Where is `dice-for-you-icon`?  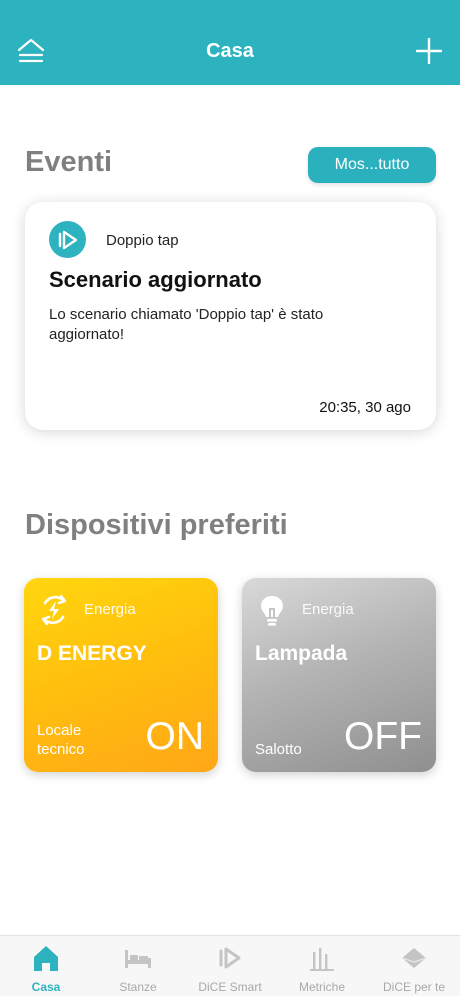 dice-for-you-icon is located at coordinates (414, 958).